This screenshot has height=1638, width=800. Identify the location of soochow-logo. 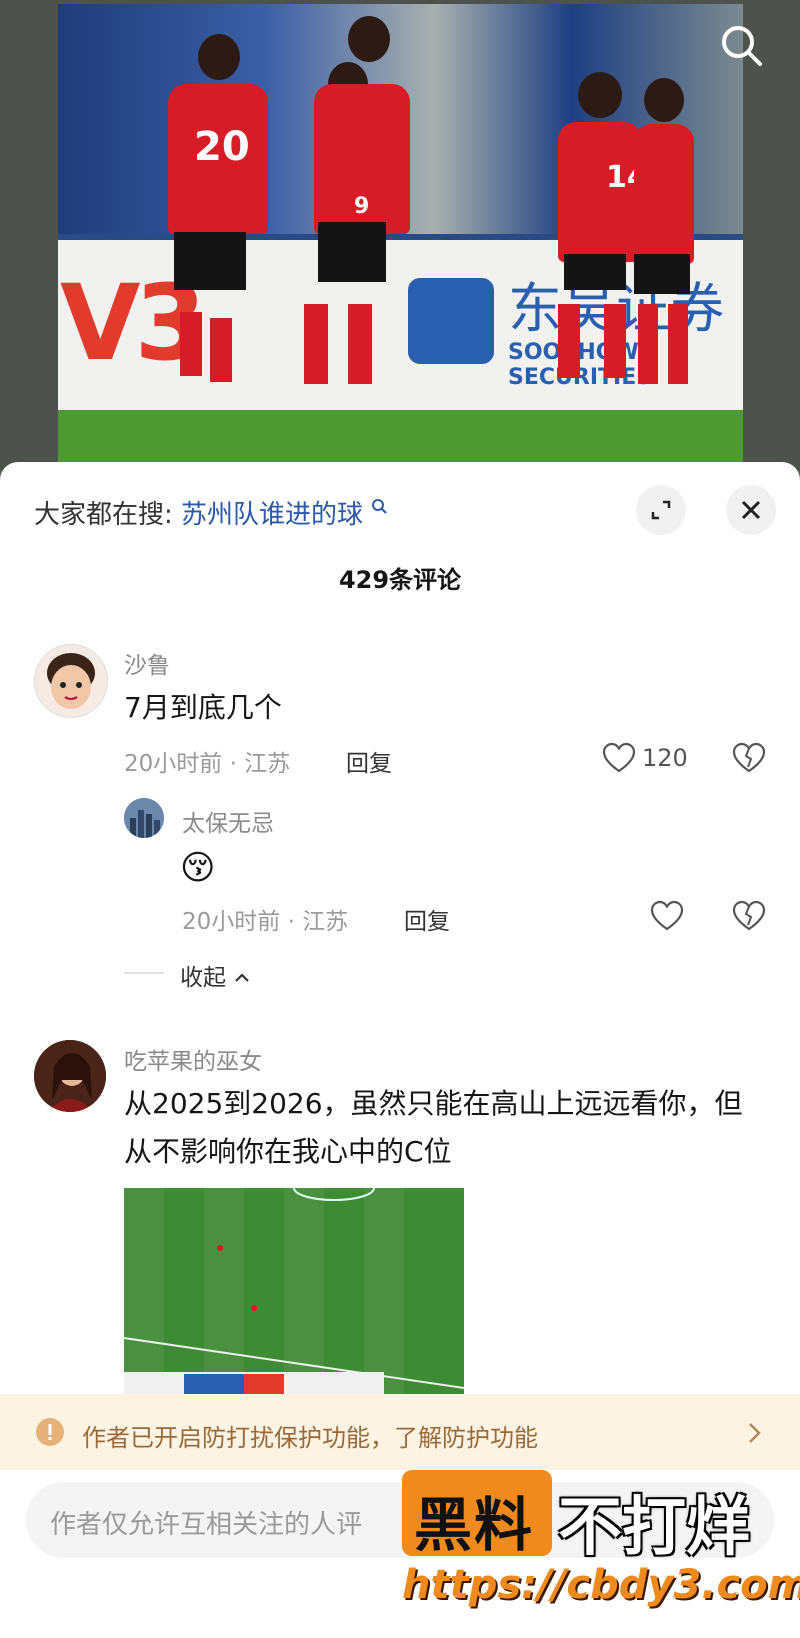
(451, 321).